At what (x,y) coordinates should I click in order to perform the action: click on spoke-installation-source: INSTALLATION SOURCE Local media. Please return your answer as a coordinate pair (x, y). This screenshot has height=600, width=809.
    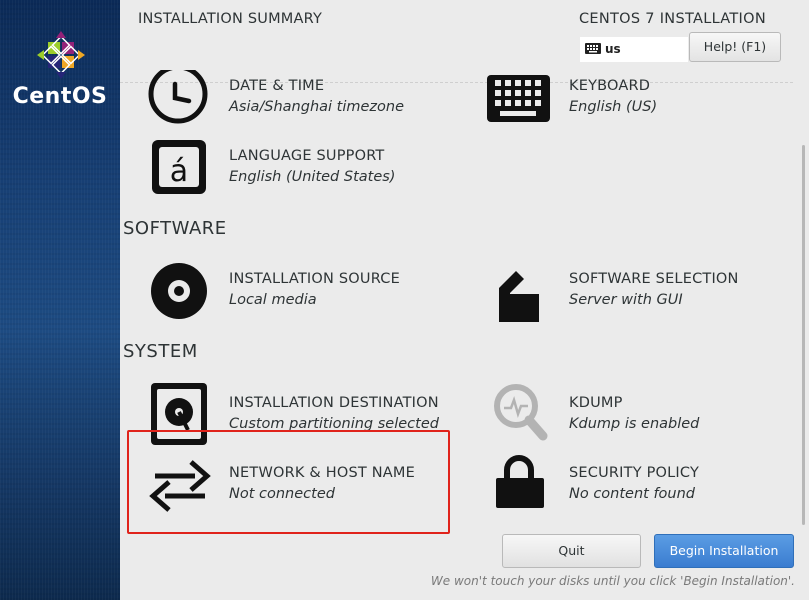
    Looking at the image, I should click on (300, 292).